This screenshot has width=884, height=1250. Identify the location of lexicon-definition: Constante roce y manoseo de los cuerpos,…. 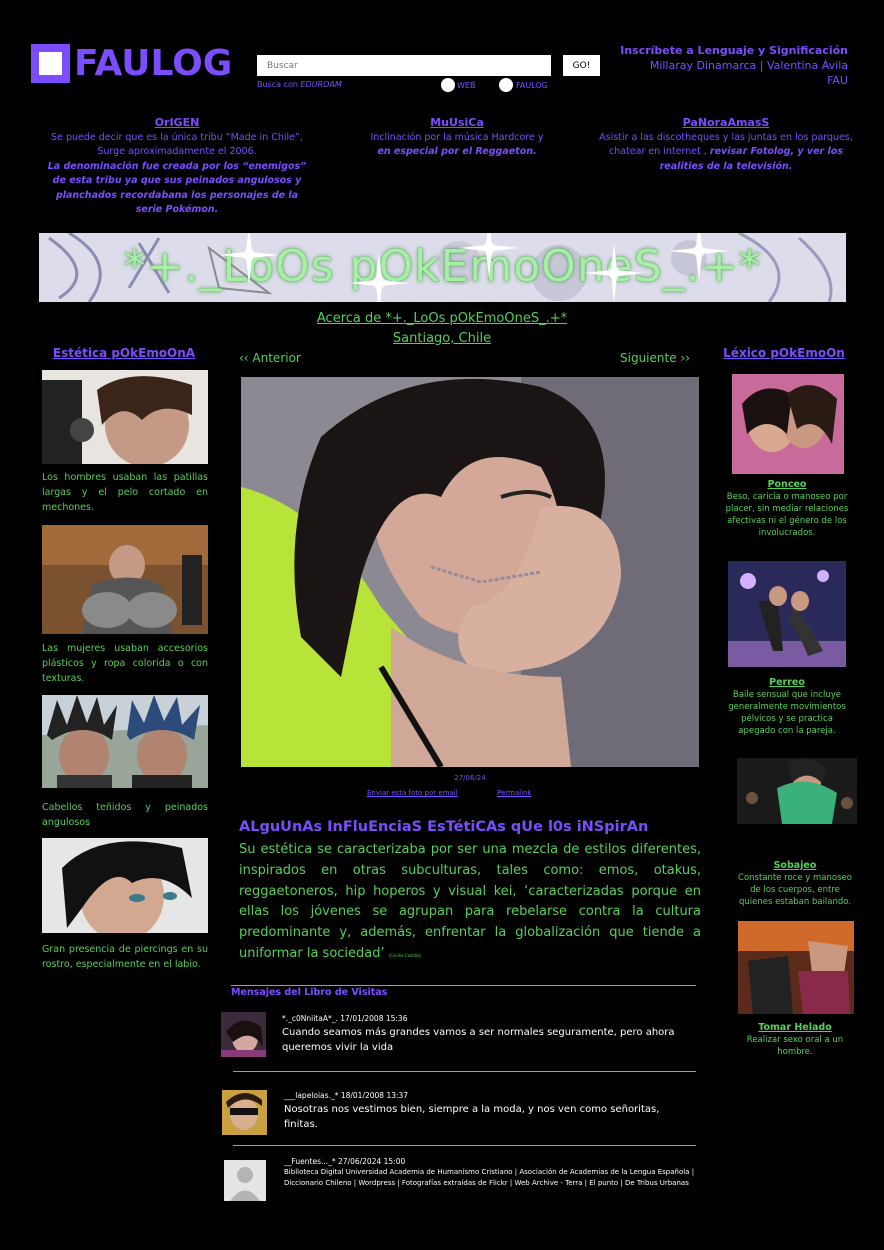
(795, 890).